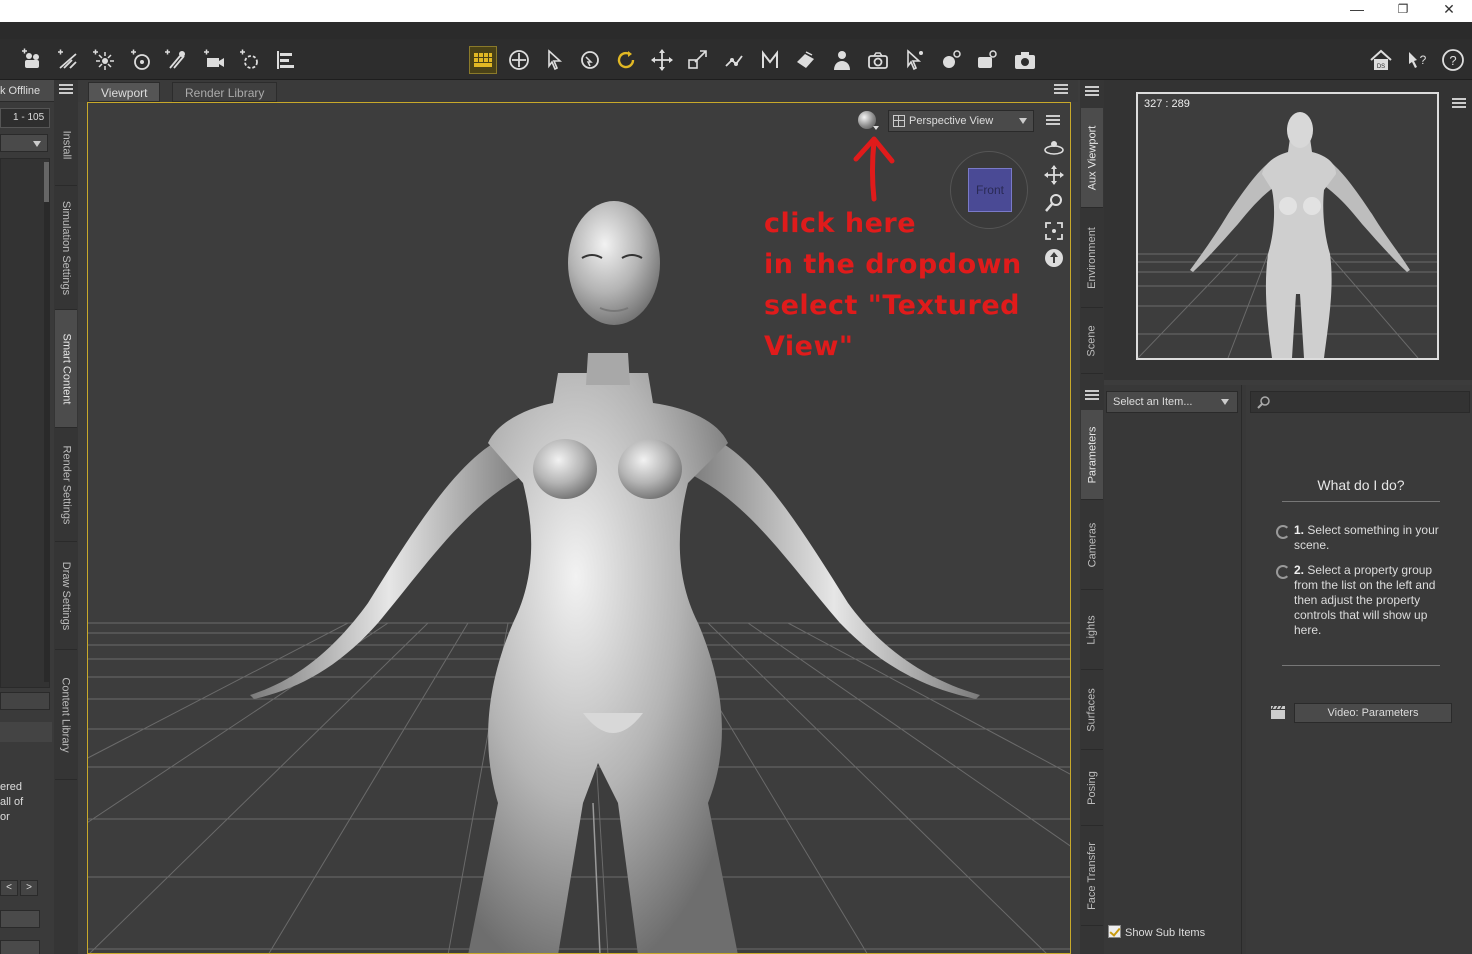 Image resolution: width=1472 pixels, height=954 pixels. Describe the element at coordinates (214, 60) in the screenshot. I see `create-camera-icon` at that location.